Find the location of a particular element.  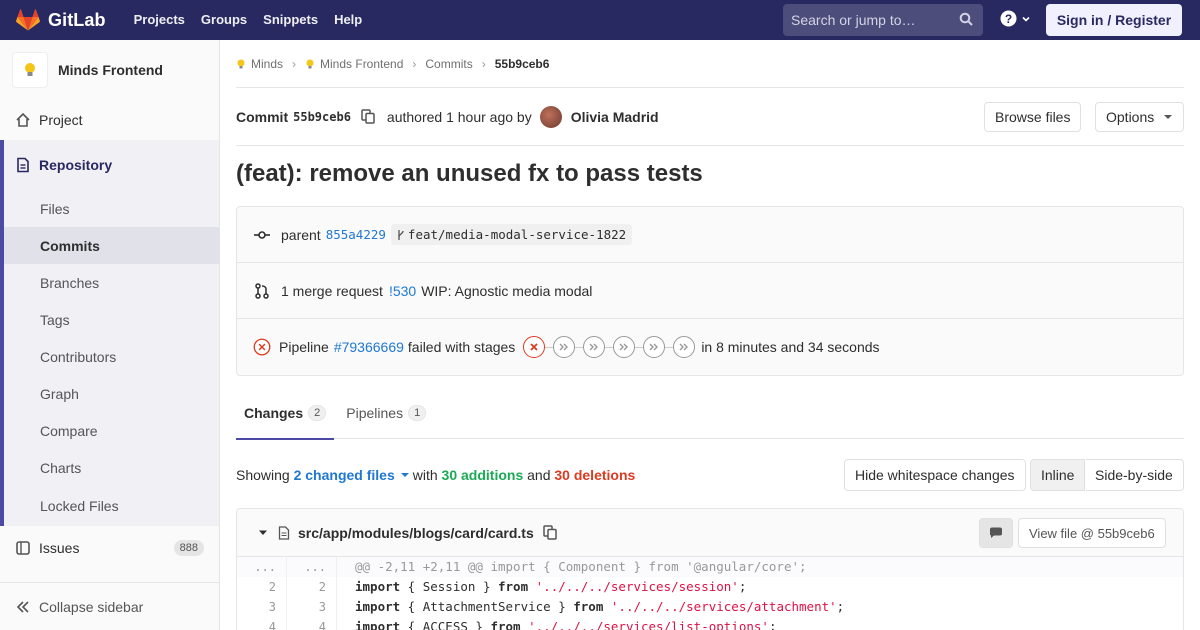

breadcrumb-label: Minds Frontend is located at coordinates (362, 63).